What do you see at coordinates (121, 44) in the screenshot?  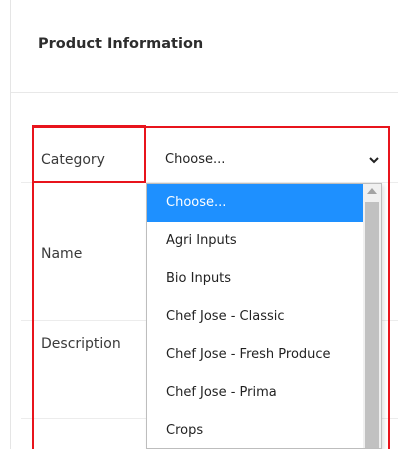 I see `card-title: Product Information` at bounding box center [121, 44].